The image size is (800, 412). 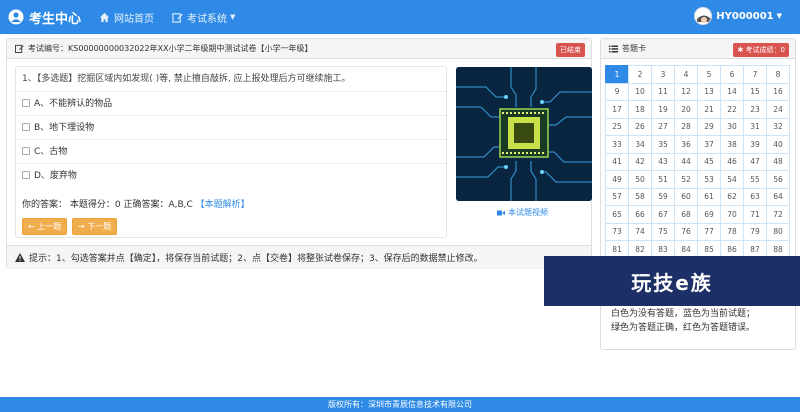 What do you see at coordinates (778, 109) in the screenshot?
I see `question-number-cell: 24` at bounding box center [778, 109].